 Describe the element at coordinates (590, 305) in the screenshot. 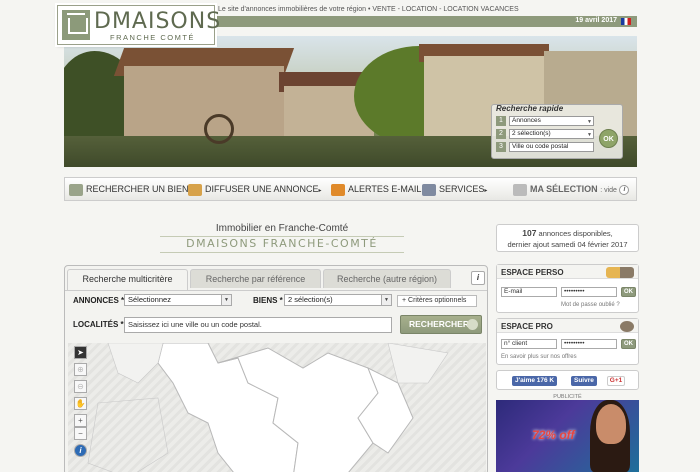

I see `forgot-password-link: Mot de passe oublié ?` at that location.